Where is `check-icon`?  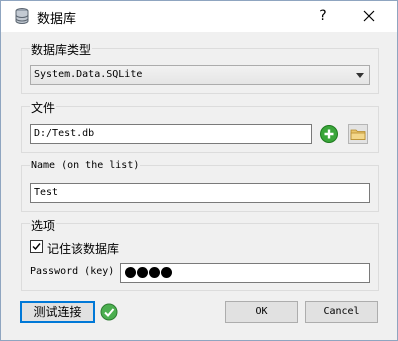 check-icon is located at coordinates (109, 312).